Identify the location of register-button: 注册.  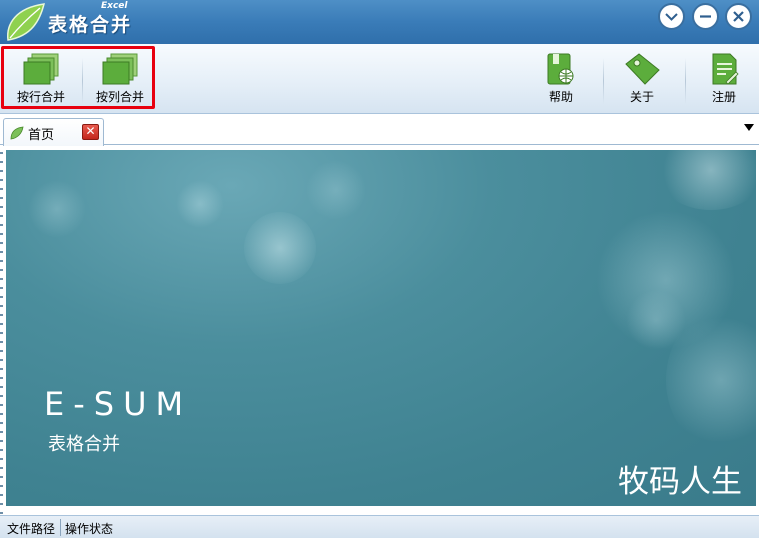
(724, 80).